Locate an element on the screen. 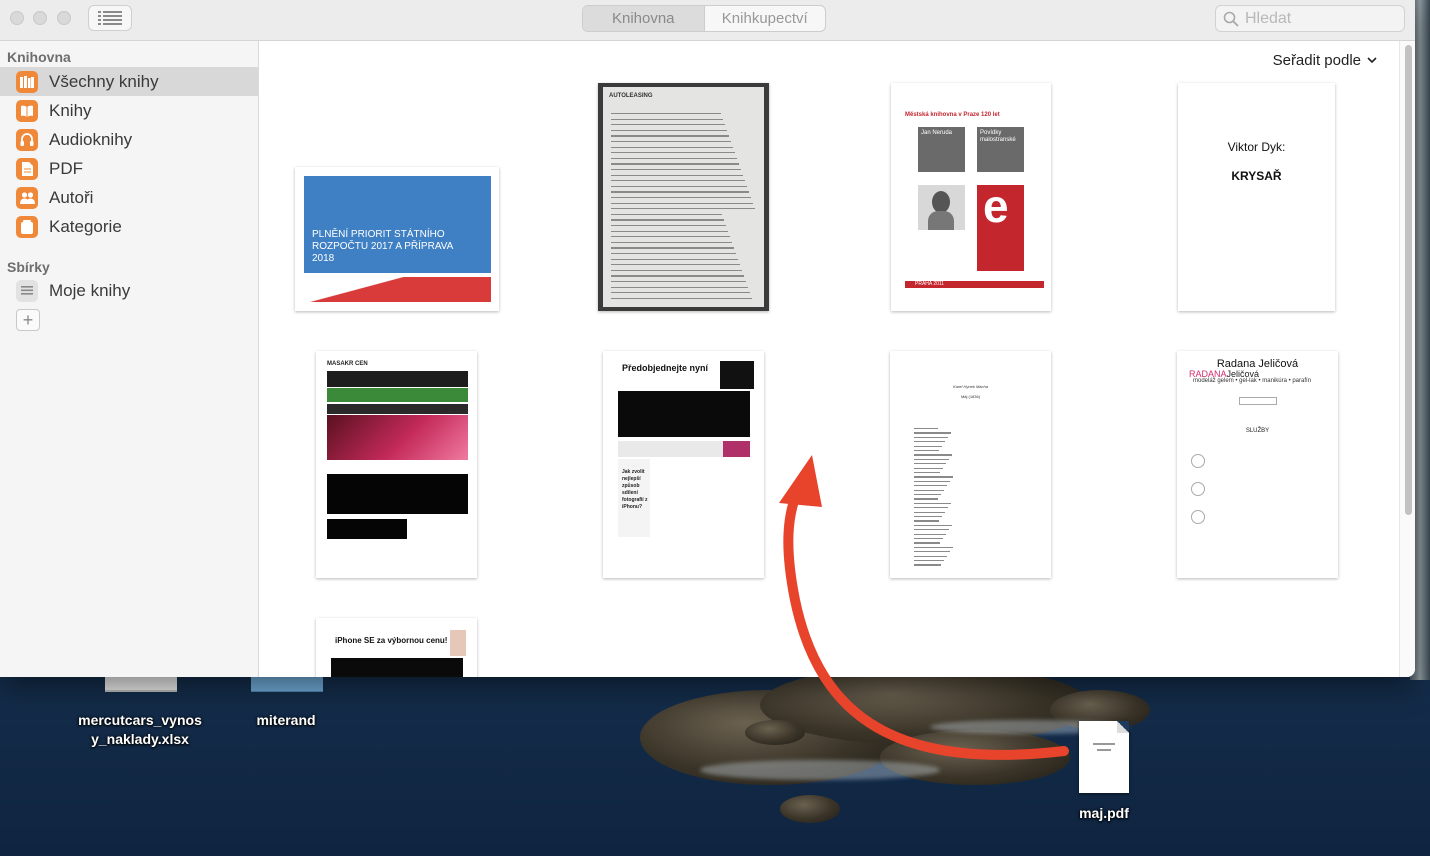 The width and height of the screenshot is (1430, 856). desktop-folder-miterand: miterand is located at coordinates (286, 707).